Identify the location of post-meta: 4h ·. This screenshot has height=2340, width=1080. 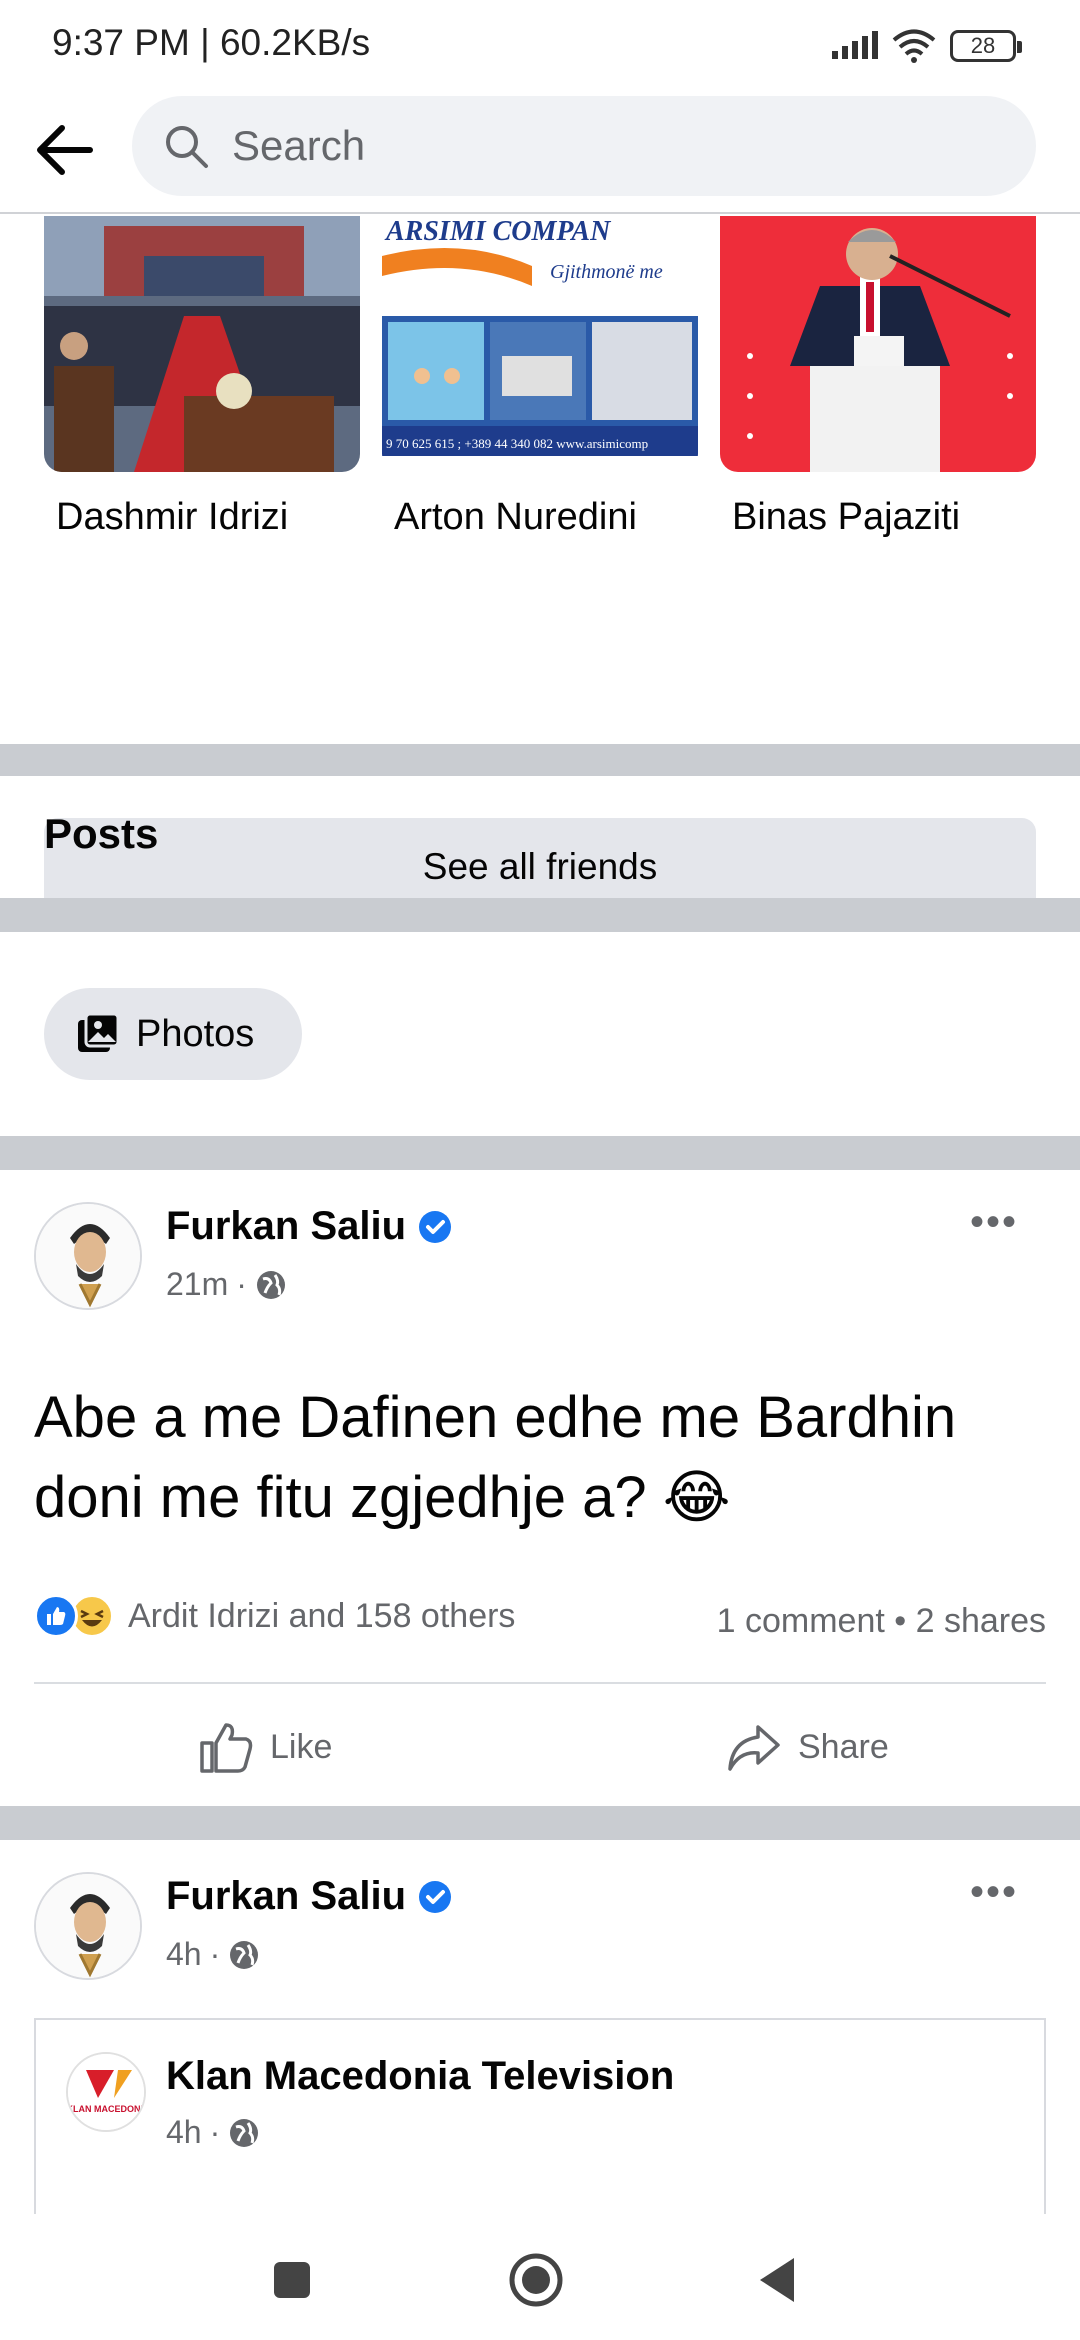
(213, 1954).